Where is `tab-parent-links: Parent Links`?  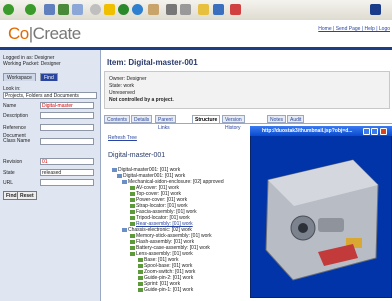
tab-parent-links: Parent Links is located at coordinates (165, 123).